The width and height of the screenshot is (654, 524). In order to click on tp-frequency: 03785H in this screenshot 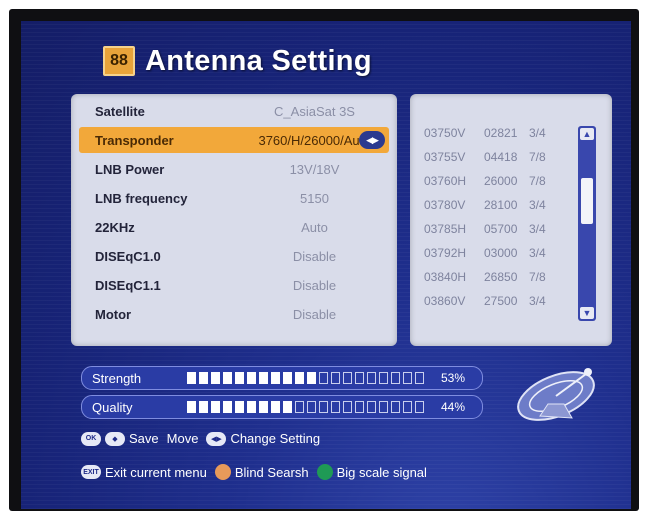, I will do `click(445, 229)`.